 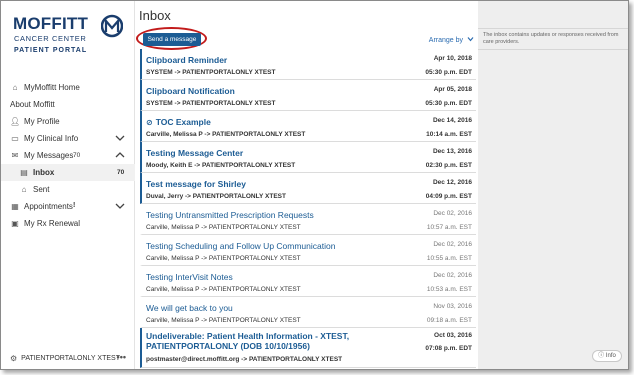 I want to click on sidebar-item-label: My Messages, so click(x=49, y=155).